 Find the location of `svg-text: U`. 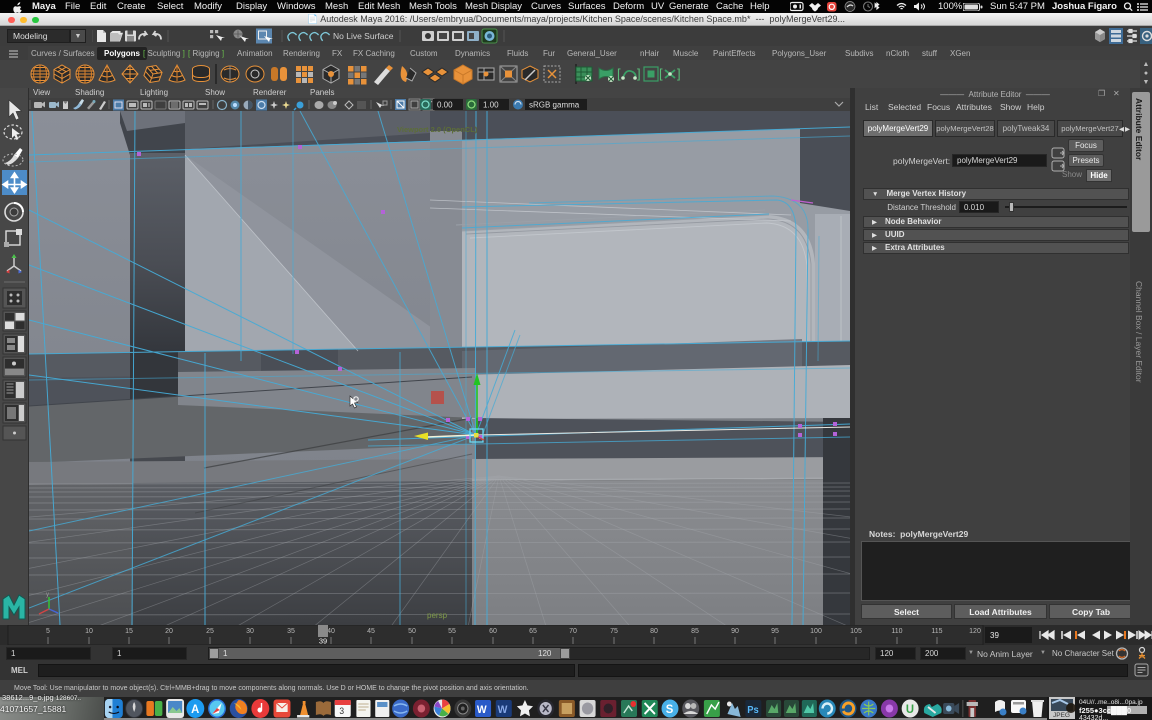

svg-text: U is located at coordinates (910, 709).